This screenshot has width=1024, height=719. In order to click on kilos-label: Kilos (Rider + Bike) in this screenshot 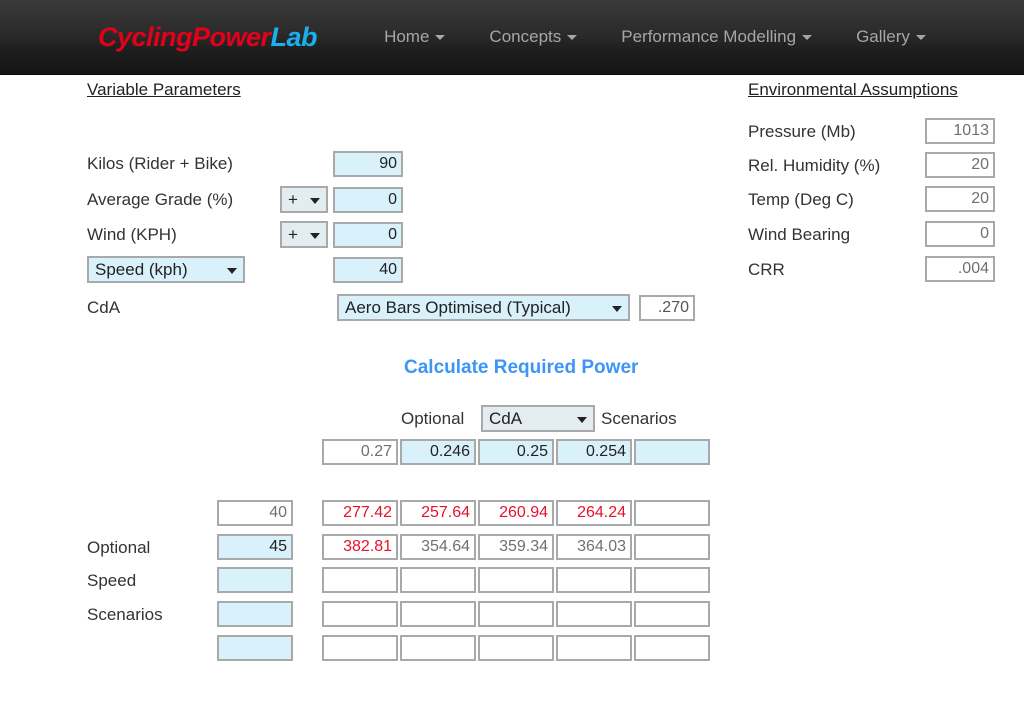, I will do `click(160, 163)`.